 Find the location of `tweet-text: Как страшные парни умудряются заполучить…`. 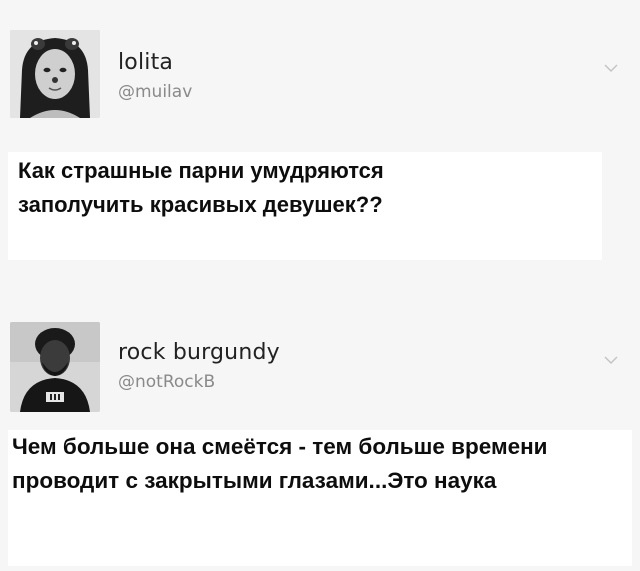

tweet-text: Как страшные парни умудряются заполучить… is located at coordinates (201, 187).